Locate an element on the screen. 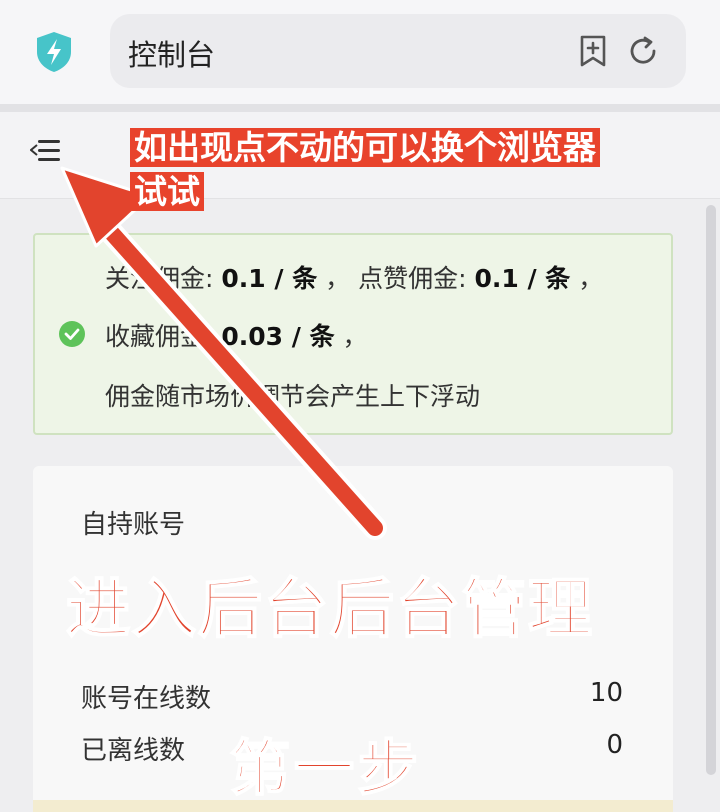 The image size is (720, 812). enter-admin-annotation: 进入后台后台管理 is located at coordinates (329, 610).